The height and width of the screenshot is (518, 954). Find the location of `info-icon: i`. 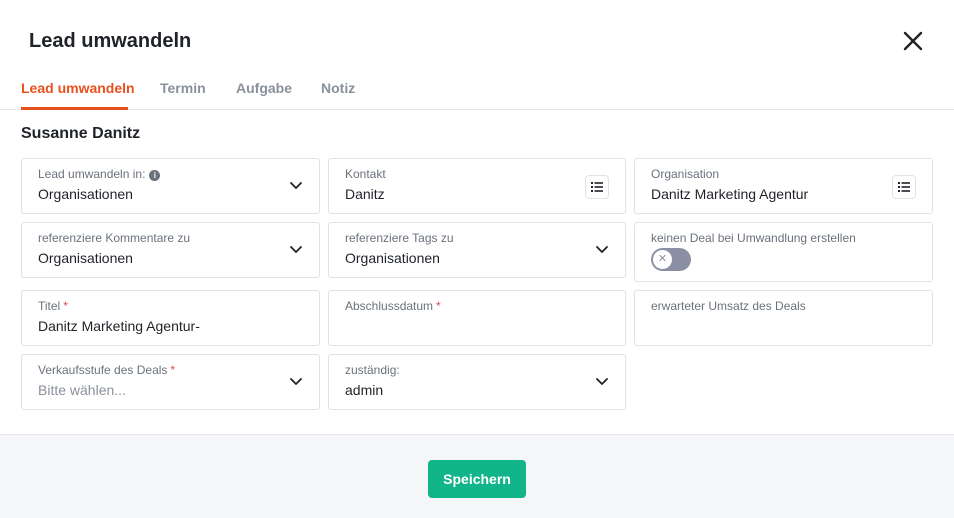

info-icon: i is located at coordinates (155, 175).